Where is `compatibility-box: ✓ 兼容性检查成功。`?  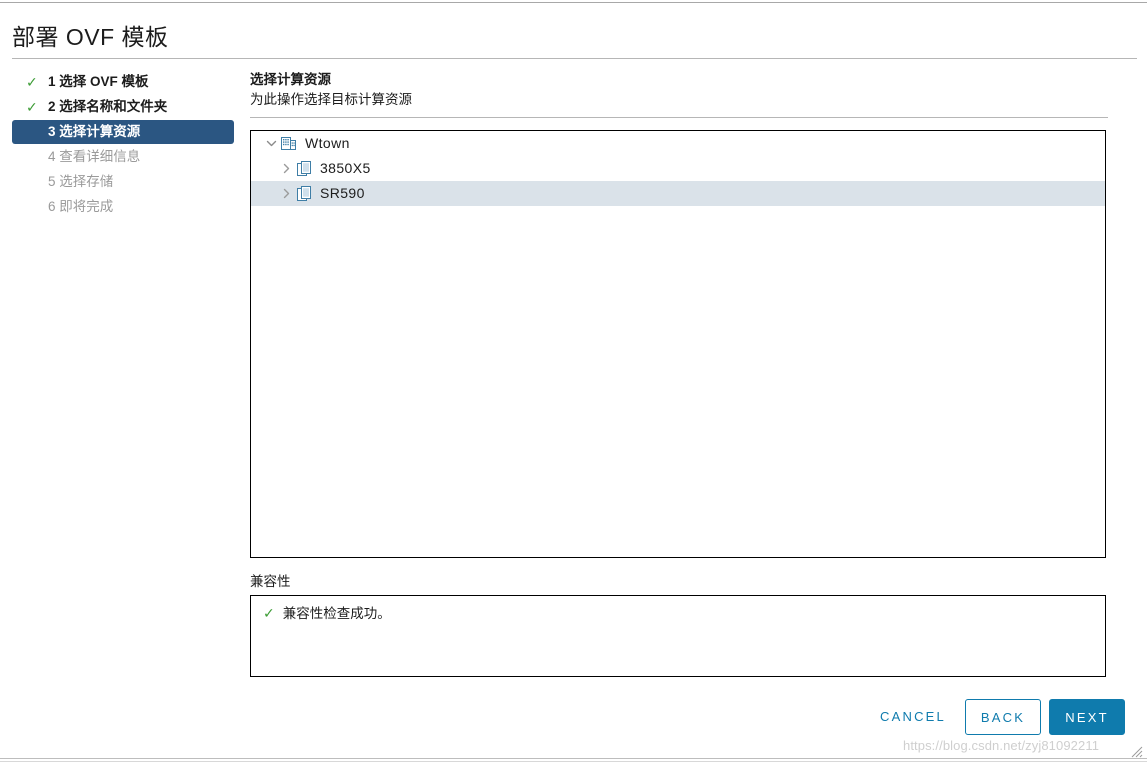 compatibility-box: ✓ 兼容性检查成功。 is located at coordinates (678, 636).